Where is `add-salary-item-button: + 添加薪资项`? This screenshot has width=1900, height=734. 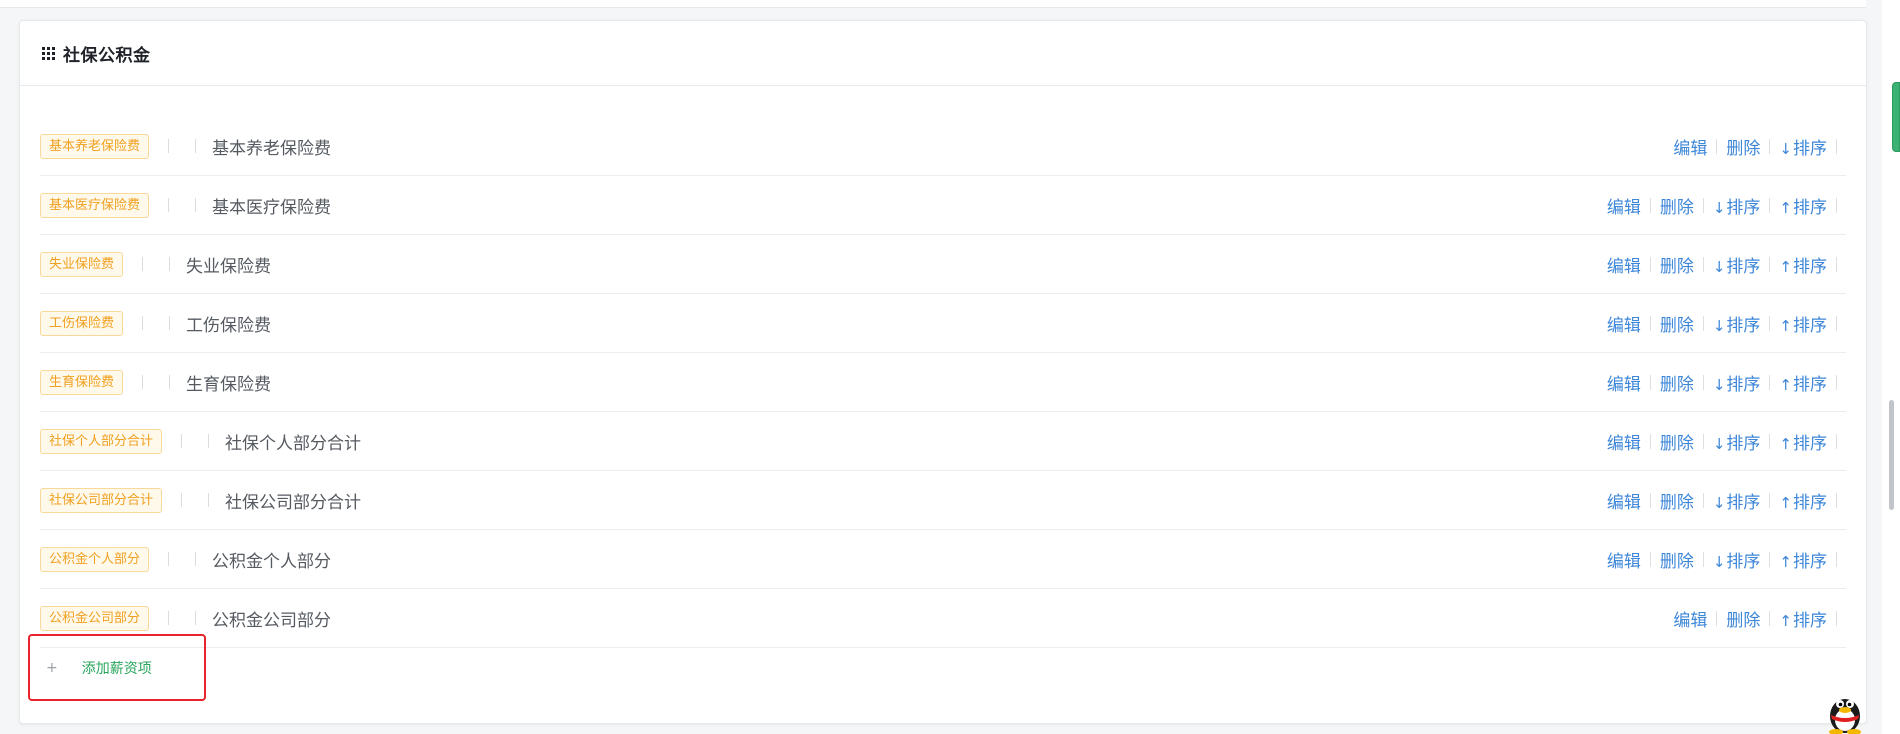
add-salary-item-button: + 添加薪资项 is located at coordinates (117, 667).